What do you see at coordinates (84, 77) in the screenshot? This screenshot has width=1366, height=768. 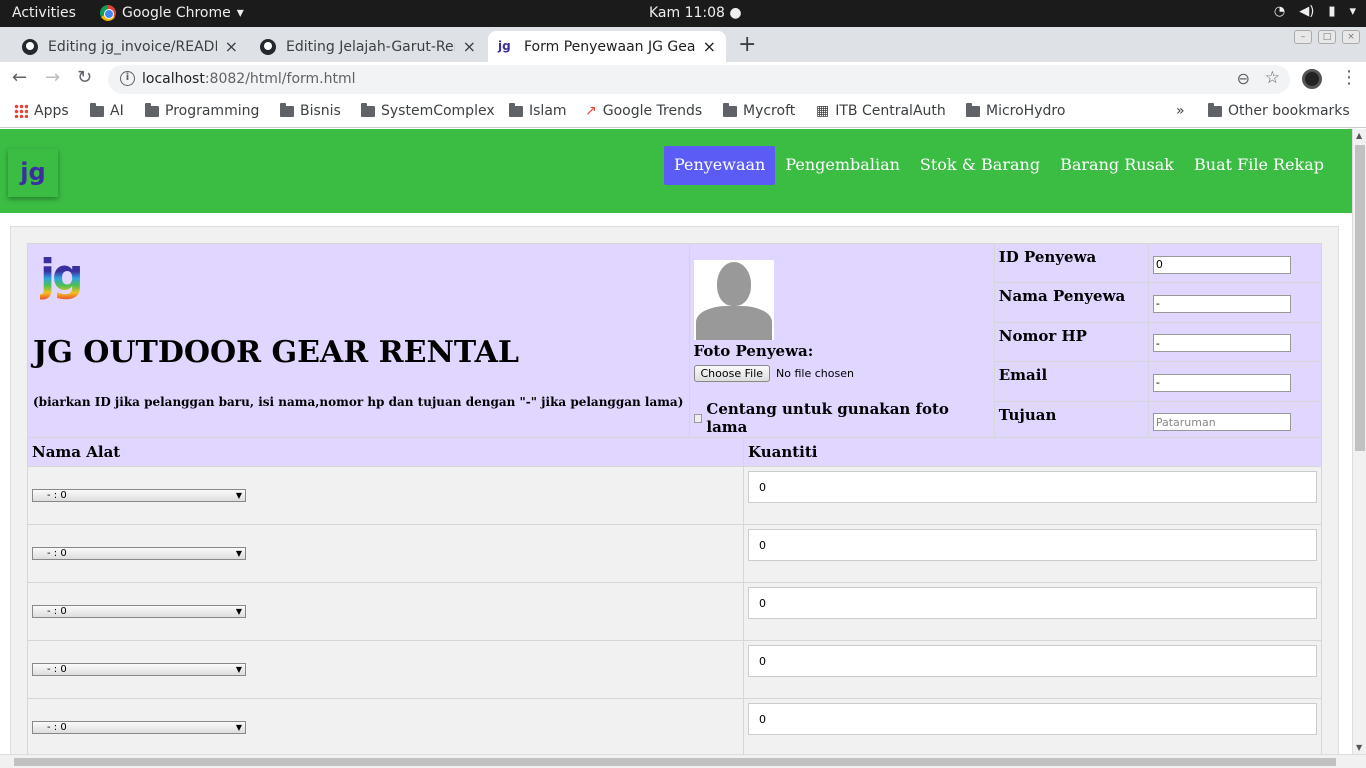 I see `reload-icon: ↻` at bounding box center [84, 77].